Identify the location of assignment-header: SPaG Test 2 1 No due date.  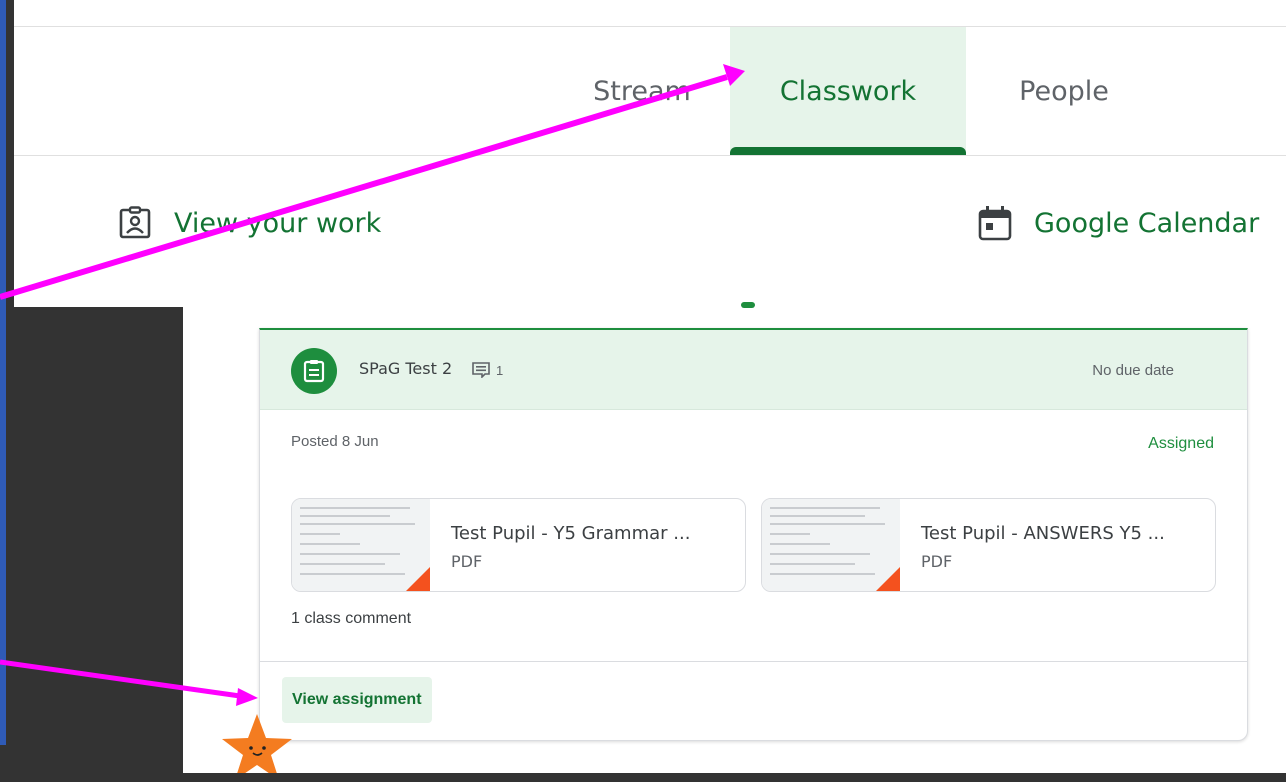
(753, 370).